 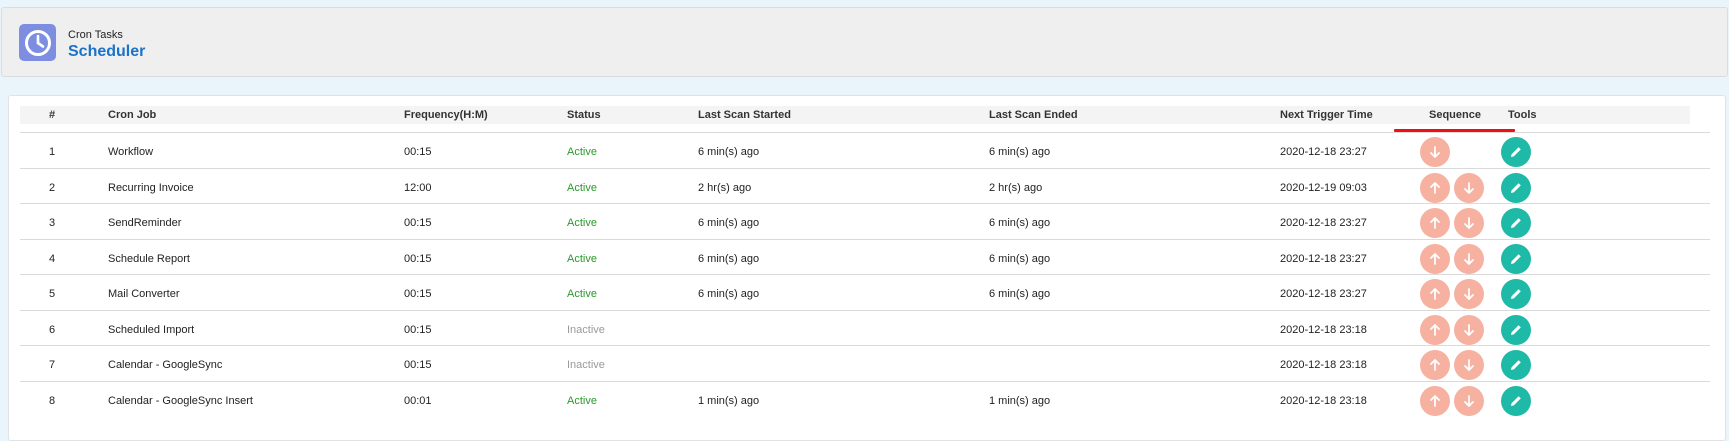 I want to click on frequency: 00:01, so click(x=418, y=400).